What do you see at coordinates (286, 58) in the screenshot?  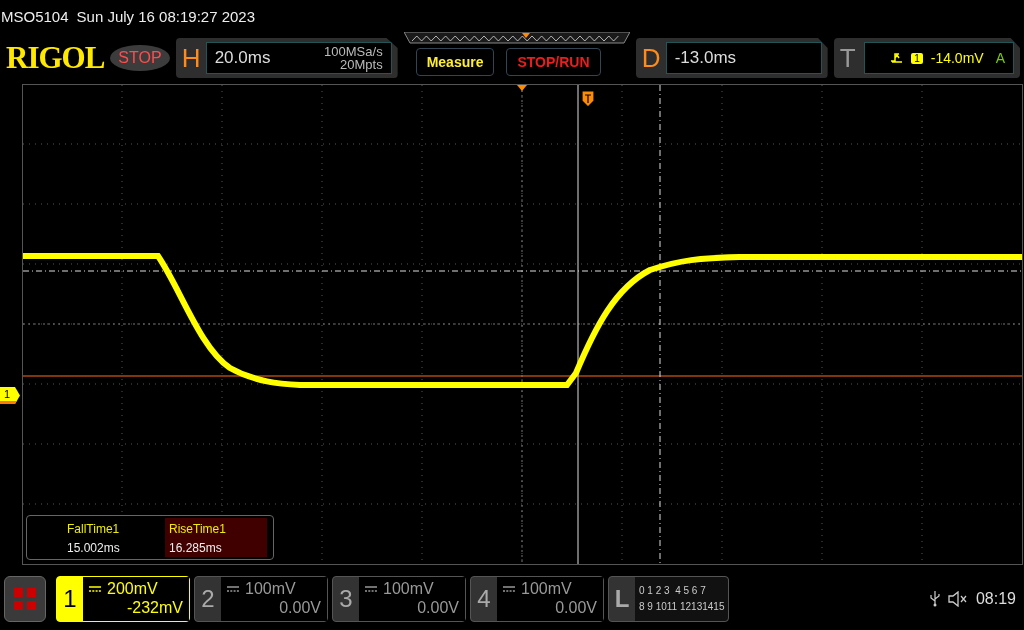 I see `horizontal-panel: H 20.0ms 100MSa/s 20Mpts` at bounding box center [286, 58].